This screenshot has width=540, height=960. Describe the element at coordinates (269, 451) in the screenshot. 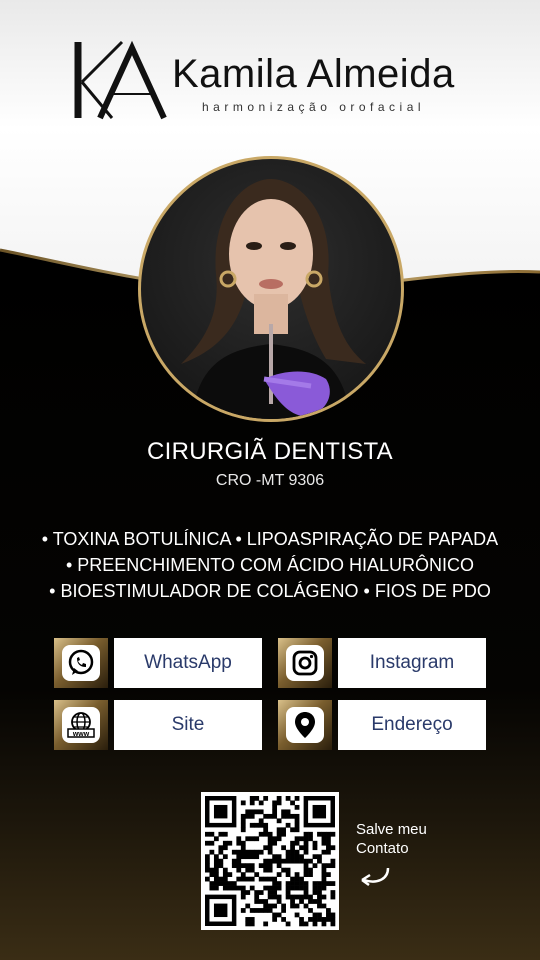

I see `profession-title: CIRURGIÃ DENTISTA` at that location.